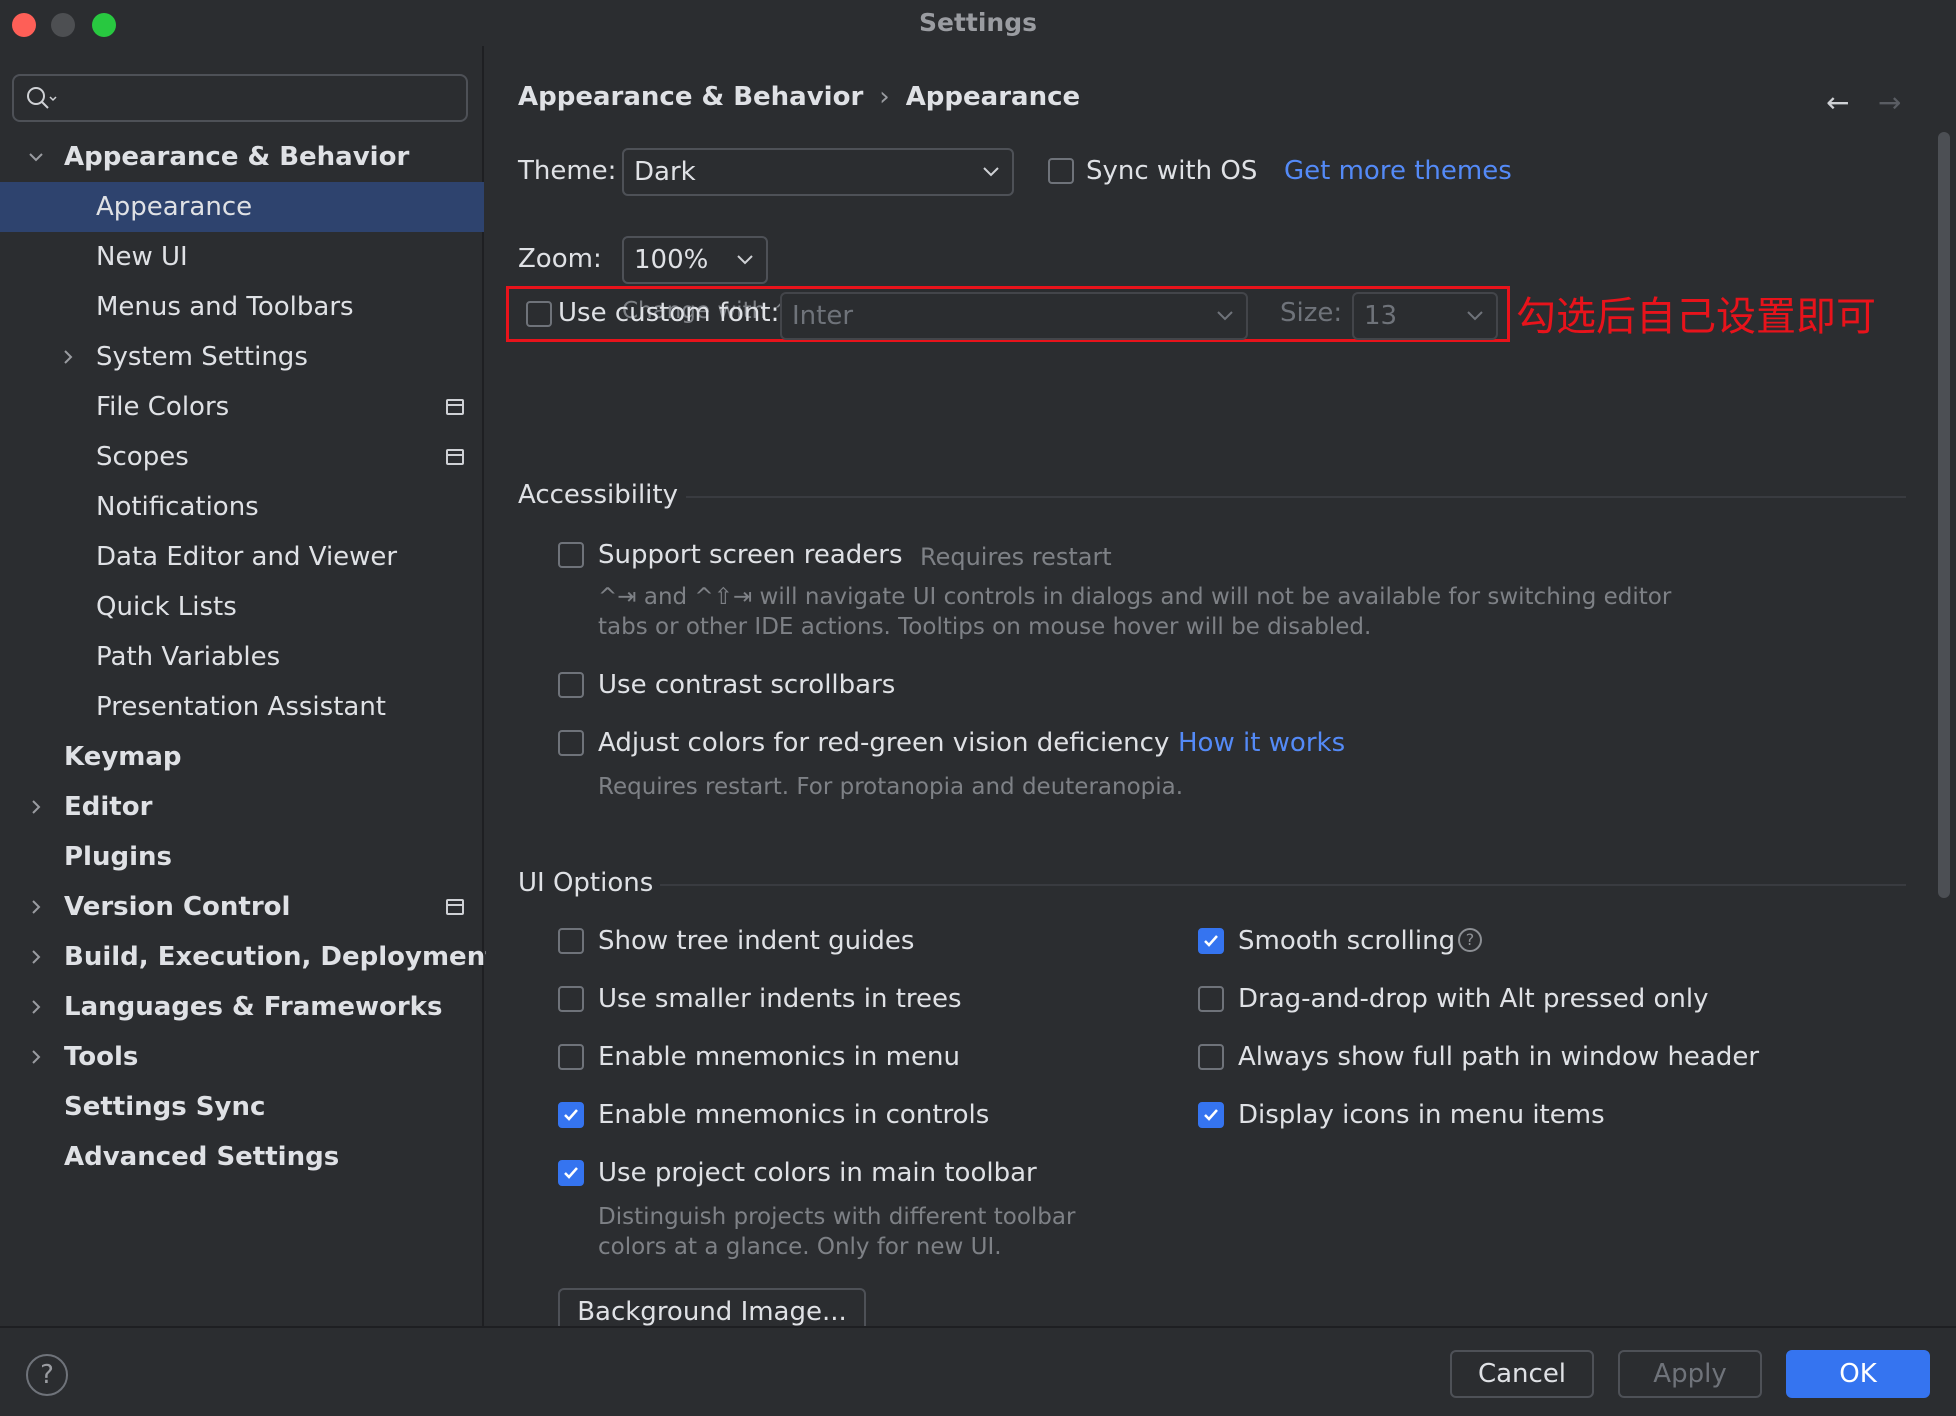  I want to click on sidebar-item-version-control: Version Control, so click(242, 907).